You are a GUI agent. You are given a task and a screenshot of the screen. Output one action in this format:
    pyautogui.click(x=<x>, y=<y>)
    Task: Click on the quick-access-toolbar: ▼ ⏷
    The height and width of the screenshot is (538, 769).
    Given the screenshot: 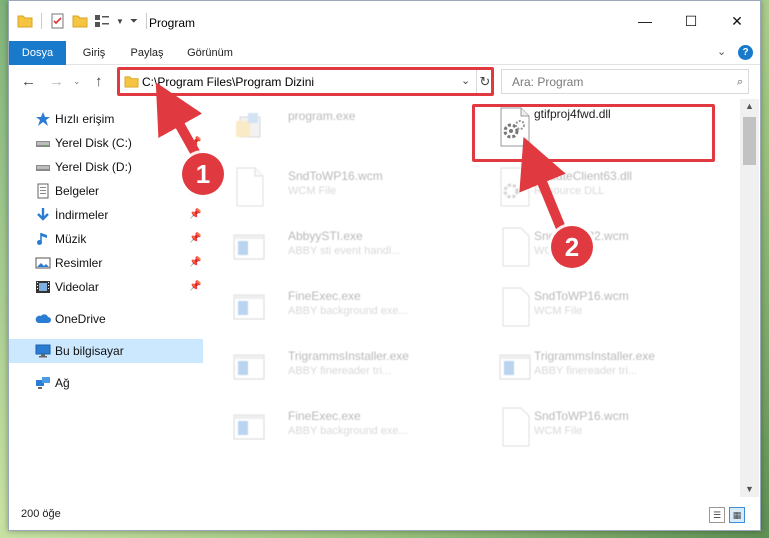 What is the action you would take?
    pyautogui.click(x=83, y=21)
    